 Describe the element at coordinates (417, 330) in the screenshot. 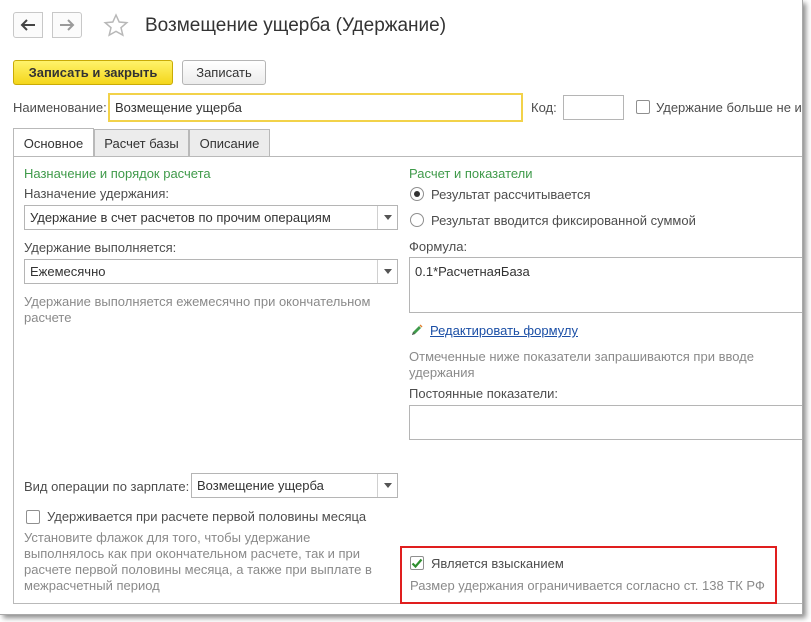

I see `pencil-icon` at that location.